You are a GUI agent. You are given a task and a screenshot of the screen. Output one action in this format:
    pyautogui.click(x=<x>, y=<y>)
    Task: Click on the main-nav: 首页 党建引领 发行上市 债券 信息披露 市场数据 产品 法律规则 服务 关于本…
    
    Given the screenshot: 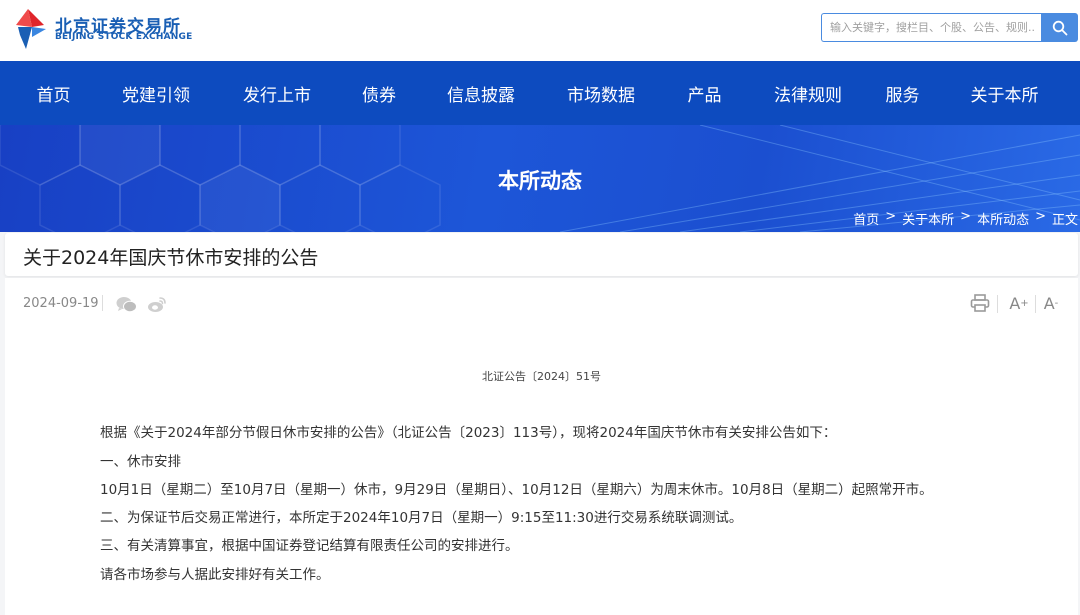 What is the action you would take?
    pyautogui.click(x=540, y=93)
    